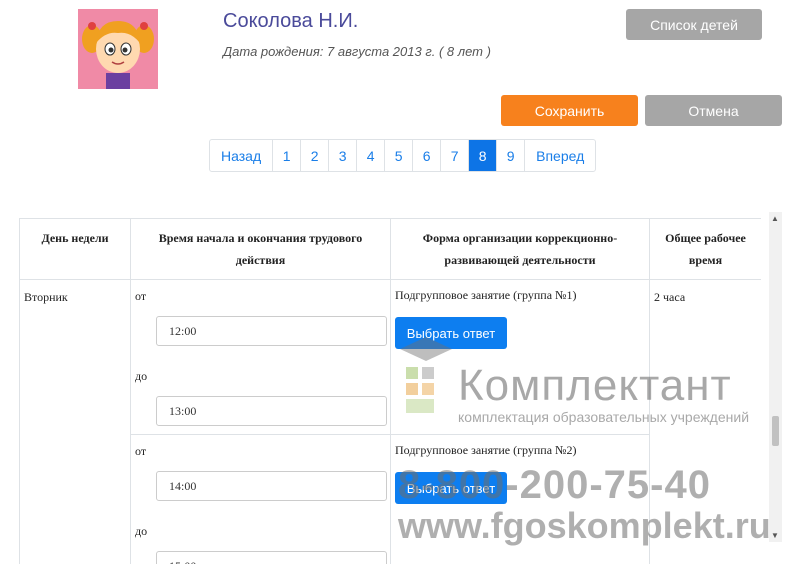 This screenshot has width=800, height=564. I want to click on header-day: День недели, so click(75, 249).